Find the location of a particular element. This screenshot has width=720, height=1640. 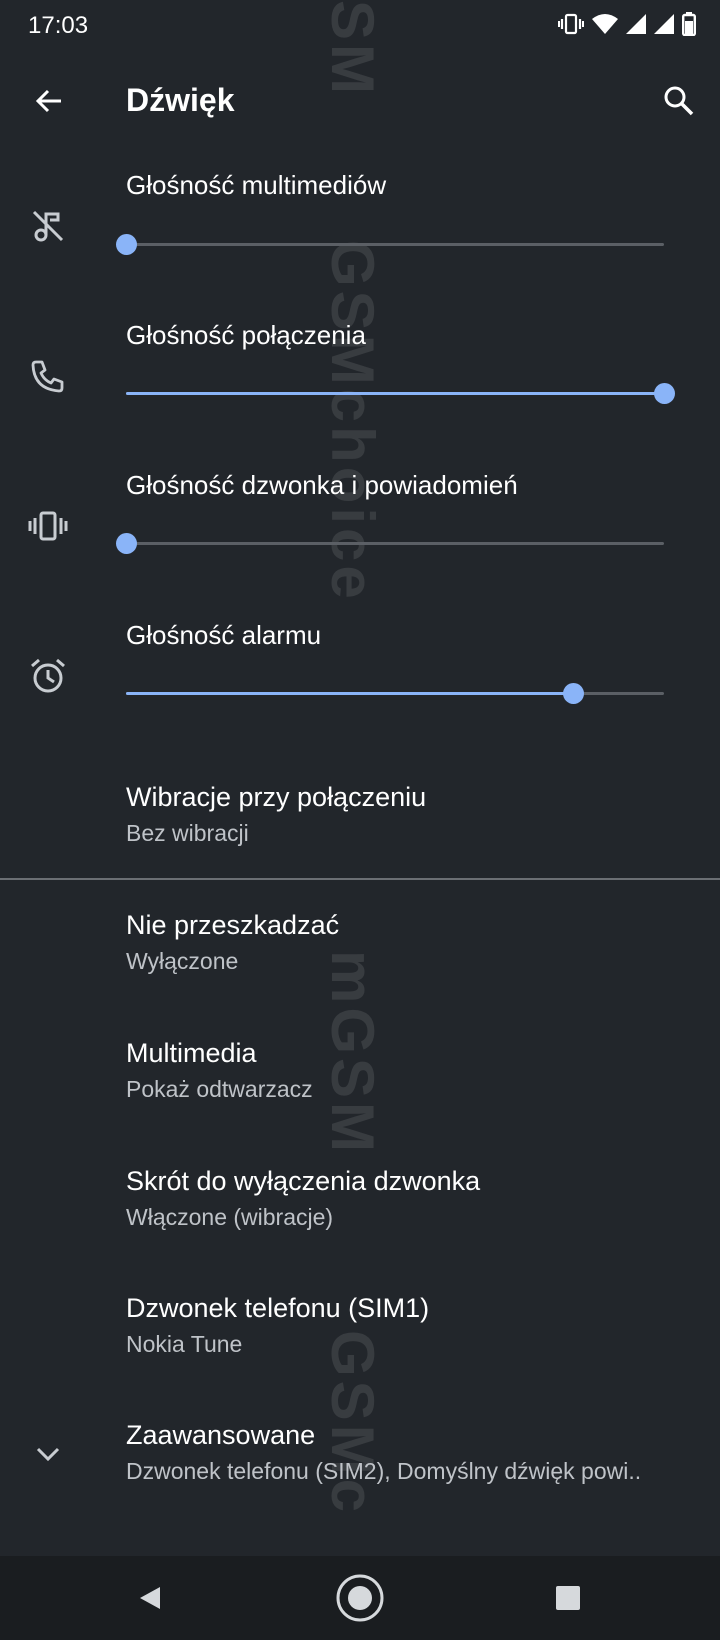

volume-row-ring: Głośność dzwonka i powiadomień is located at coordinates (360, 535).